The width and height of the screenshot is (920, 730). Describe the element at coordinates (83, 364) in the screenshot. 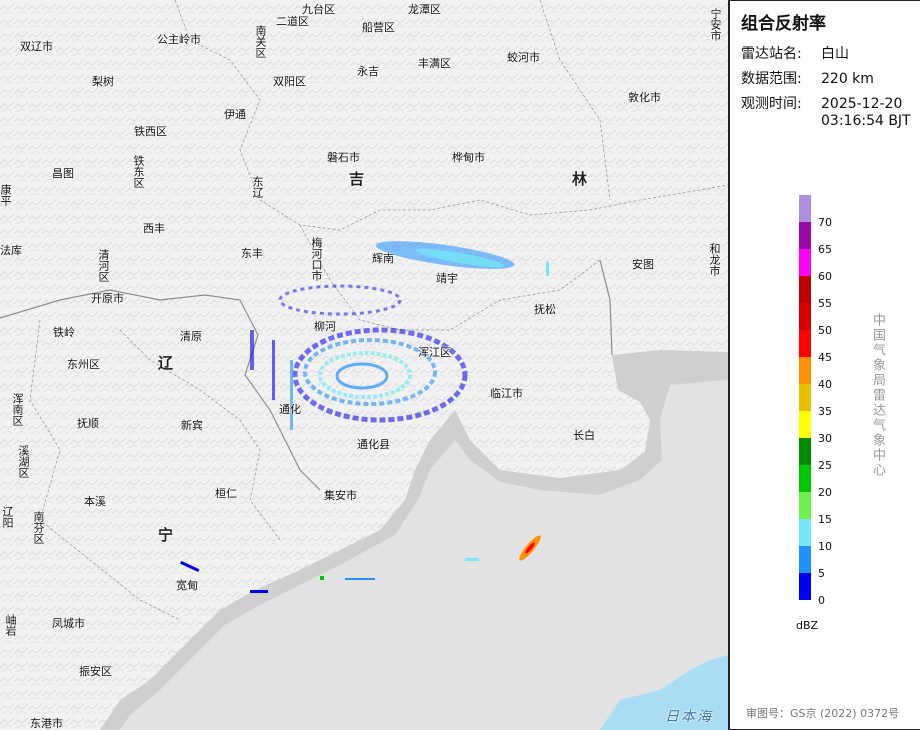

I see `place-label: 东州区` at that location.